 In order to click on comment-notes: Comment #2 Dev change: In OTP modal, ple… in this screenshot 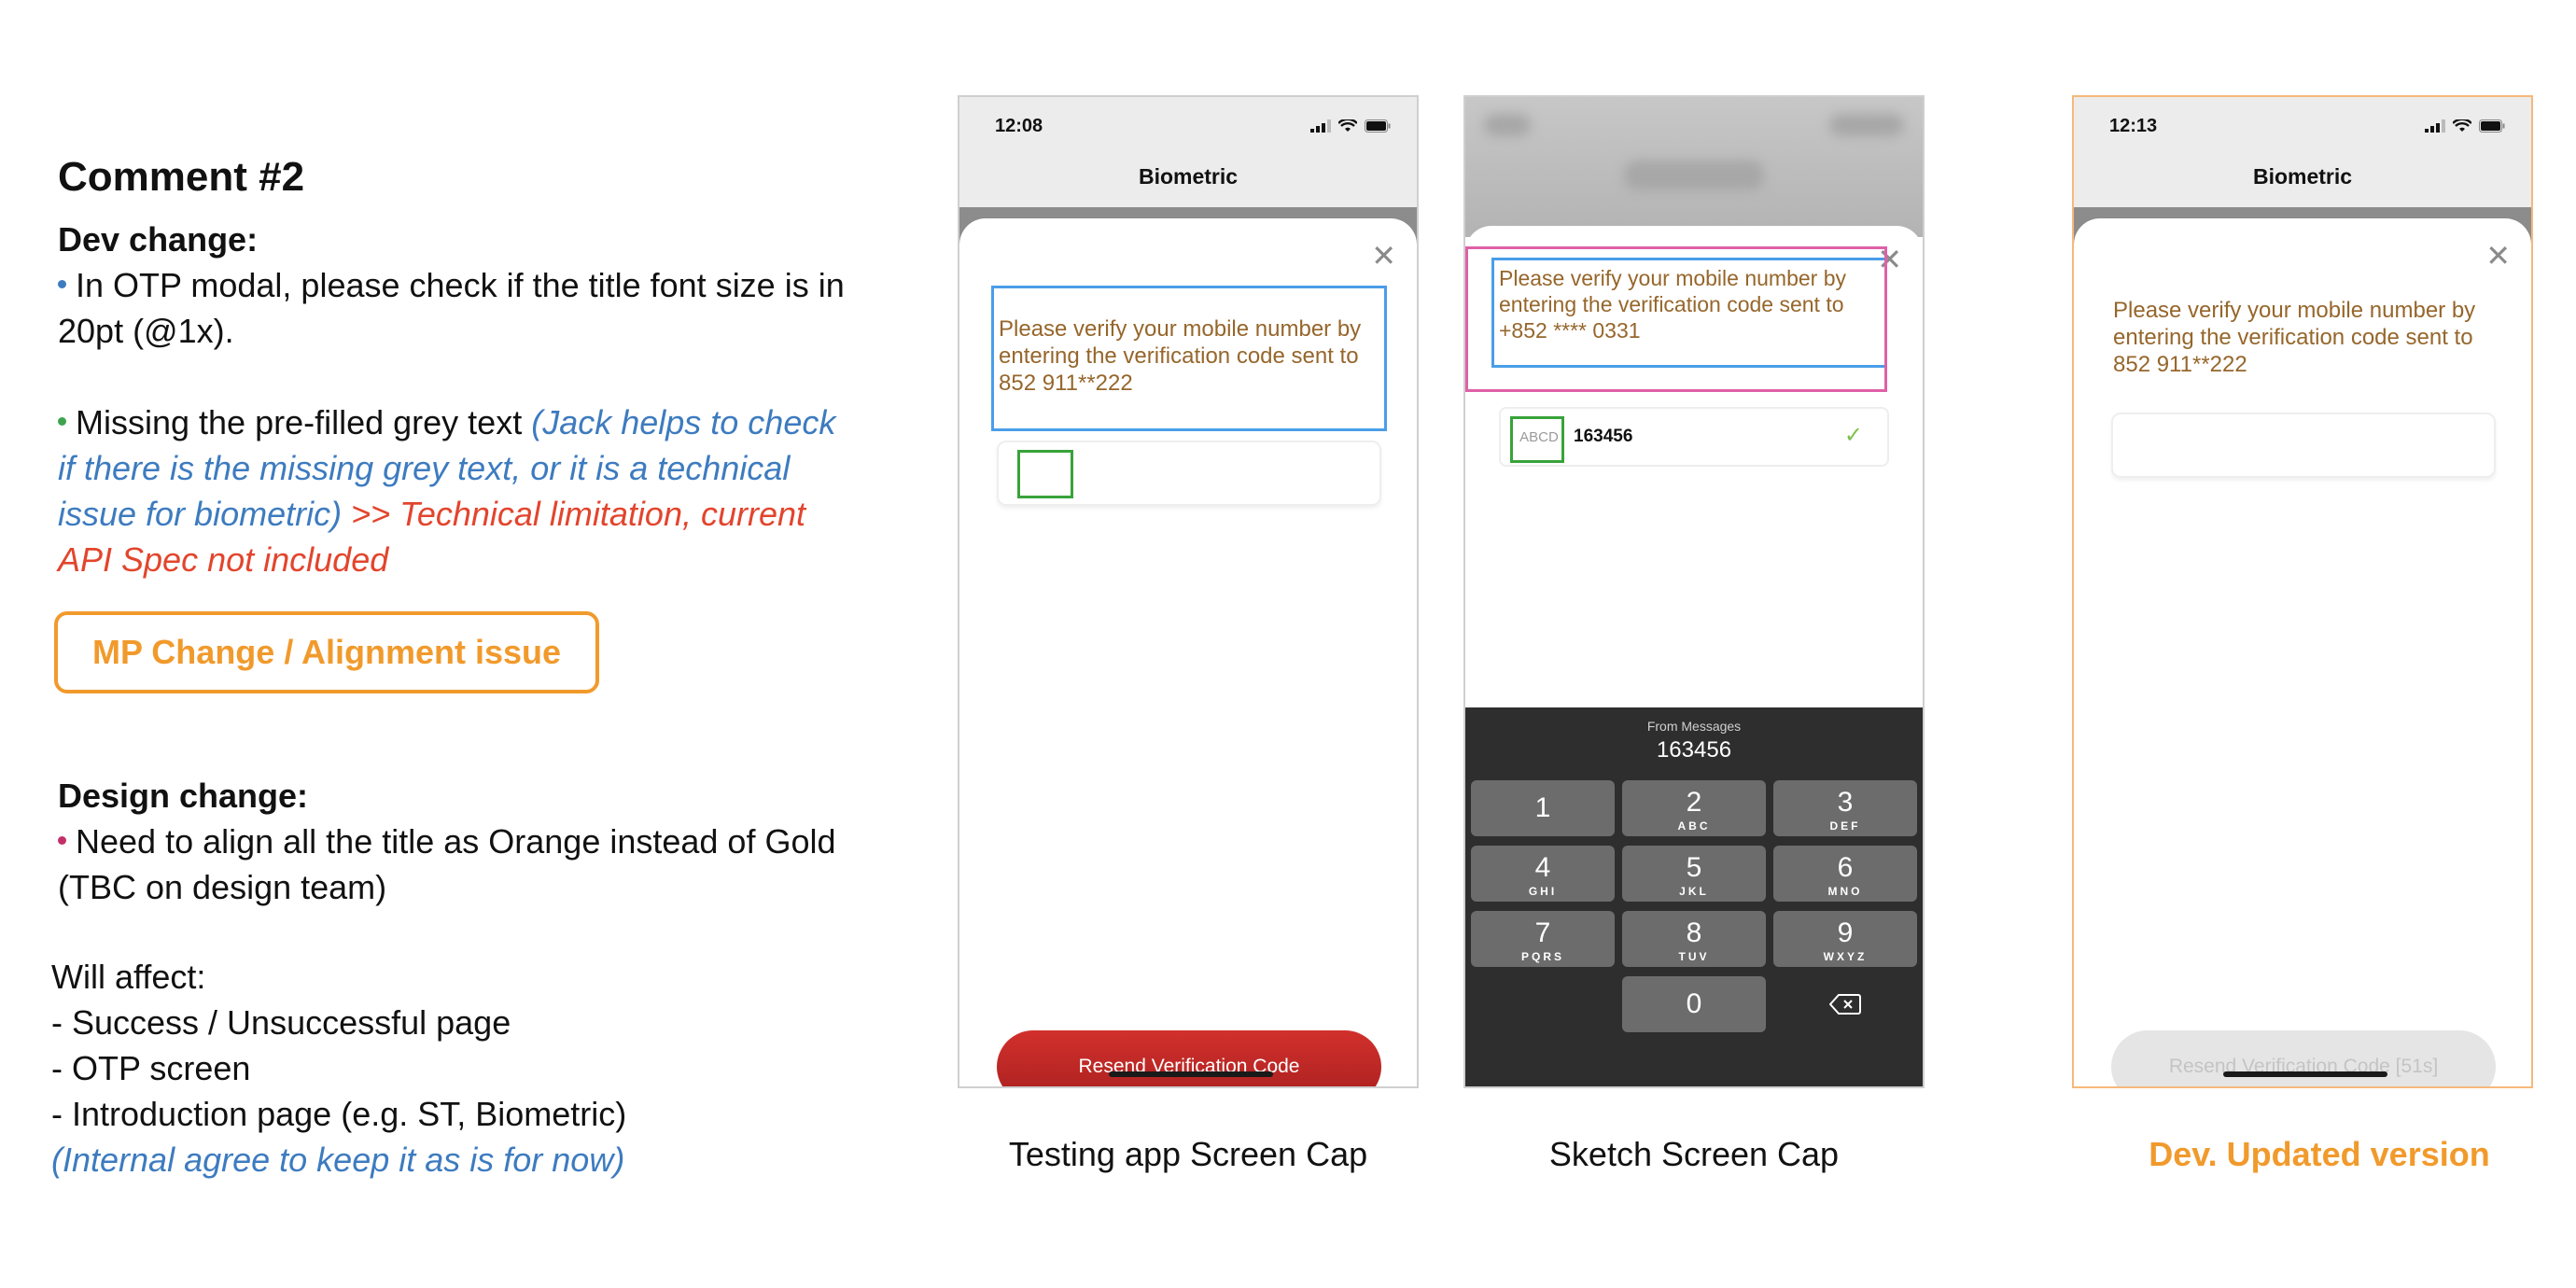, I will do `click(459, 365)`.